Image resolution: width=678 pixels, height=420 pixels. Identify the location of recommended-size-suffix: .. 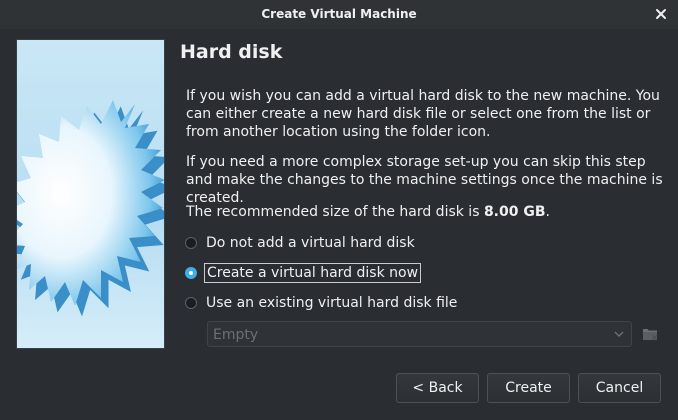
(547, 212).